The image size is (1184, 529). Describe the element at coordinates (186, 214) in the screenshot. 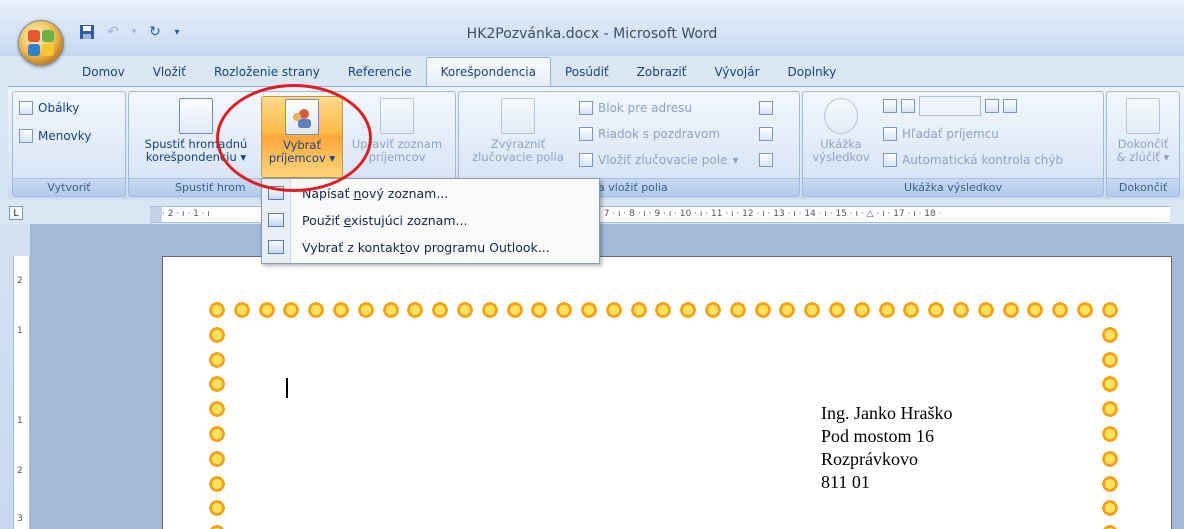

I see `ruler-ticks-left: · 2 · ı · 1 · ı` at that location.